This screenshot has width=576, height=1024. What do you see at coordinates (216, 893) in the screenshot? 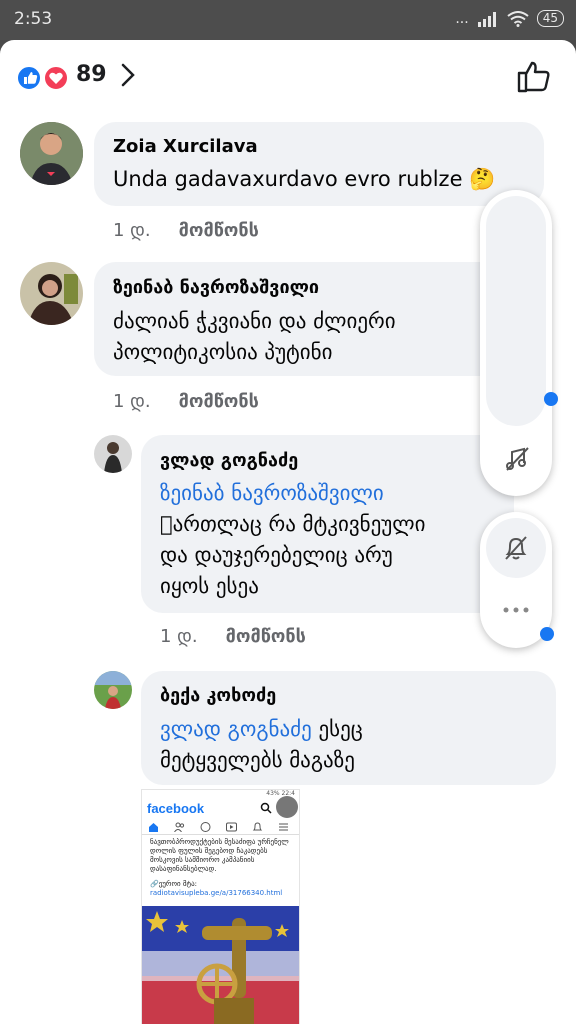
I see `attachment-link: radiotavisupleba.ge/a/31766340.html` at bounding box center [216, 893].